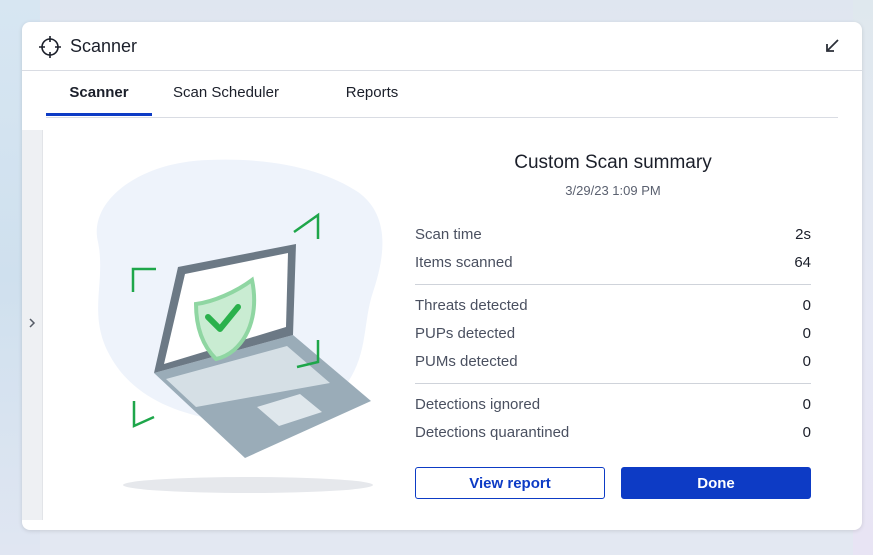  I want to click on stat-row-pums-detected: PUMs detected 0, so click(613, 363).